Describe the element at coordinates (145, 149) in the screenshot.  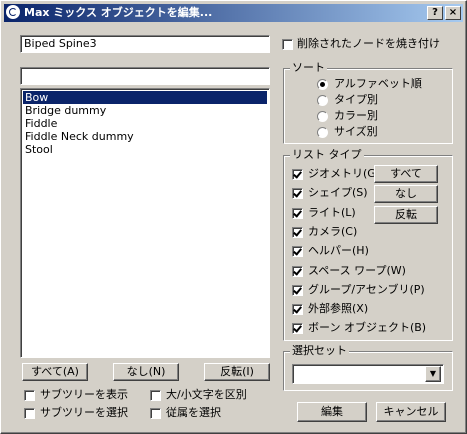
I see `list-item: Stool` at that location.